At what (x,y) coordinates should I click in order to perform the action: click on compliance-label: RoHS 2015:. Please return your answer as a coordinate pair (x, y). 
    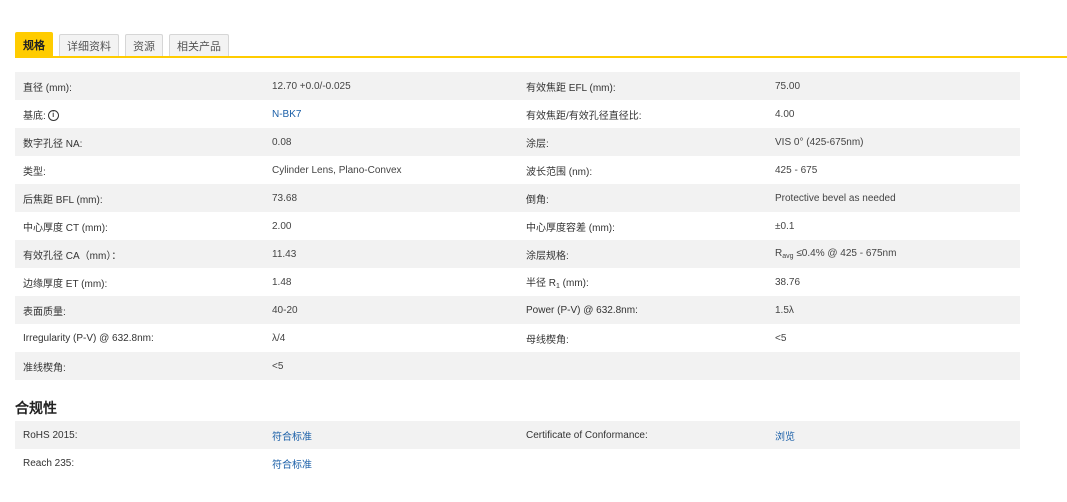
    Looking at the image, I should click on (139, 435).